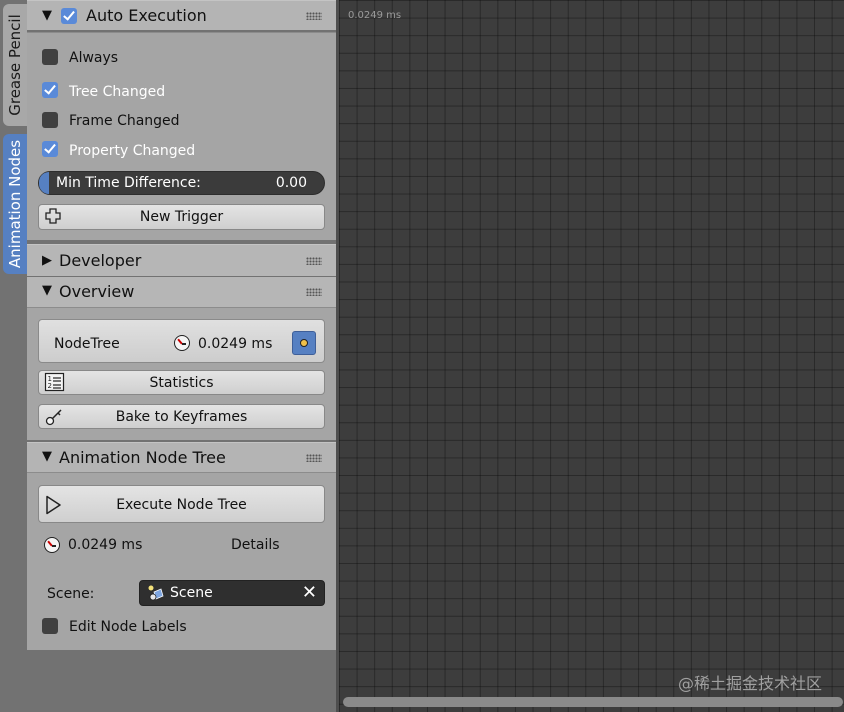 The height and width of the screenshot is (712, 844). Describe the element at coordinates (375, 15) in the screenshot. I see `execution-time-overlay: 0.0249 ms` at that location.